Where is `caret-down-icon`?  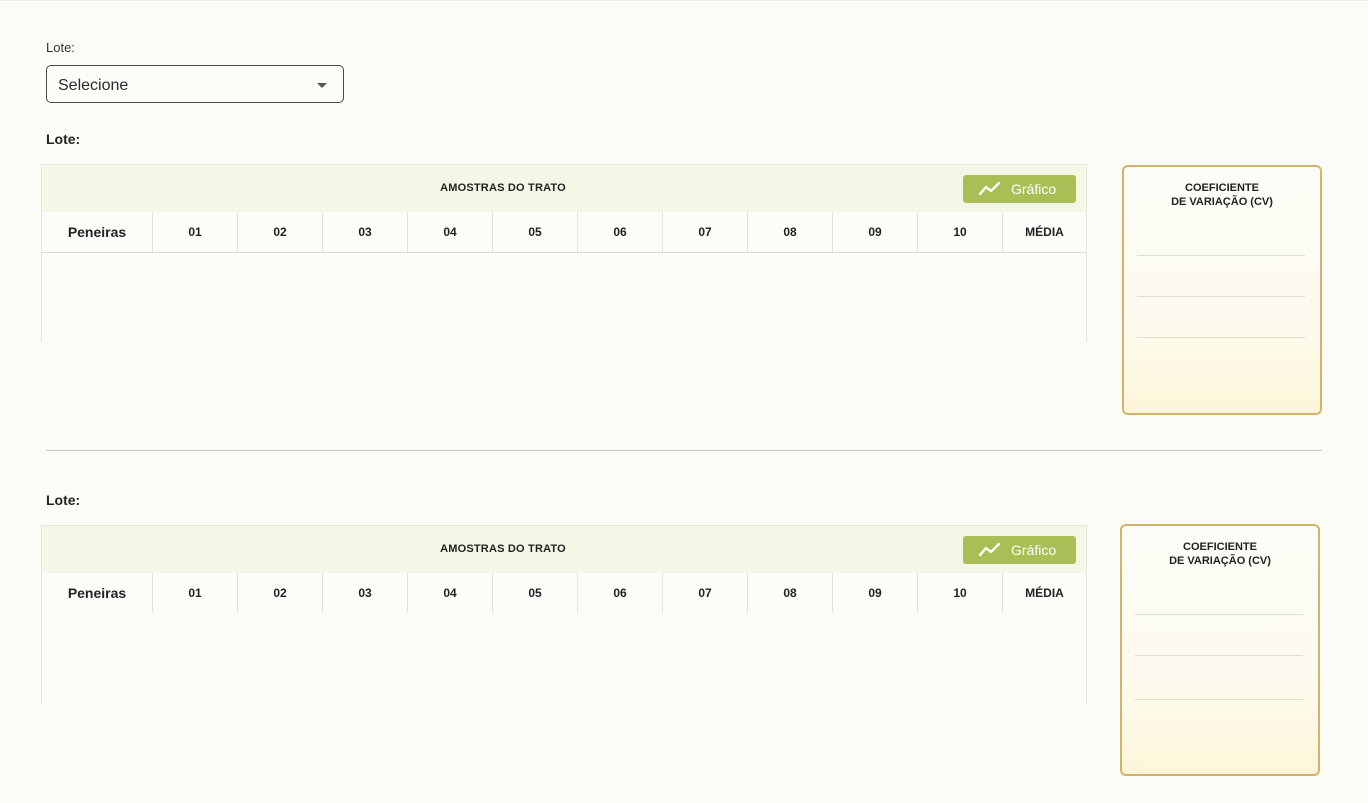 caret-down-icon is located at coordinates (322, 85).